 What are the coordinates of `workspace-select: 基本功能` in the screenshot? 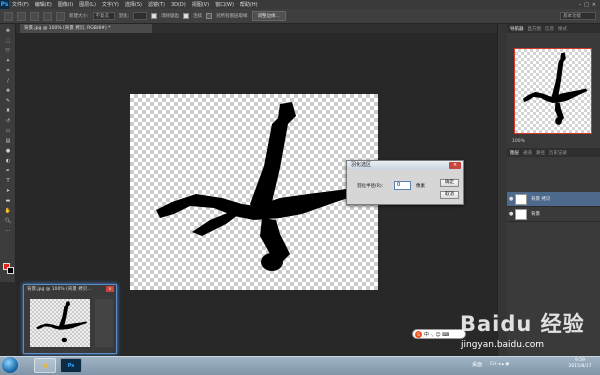 It's located at (578, 16).